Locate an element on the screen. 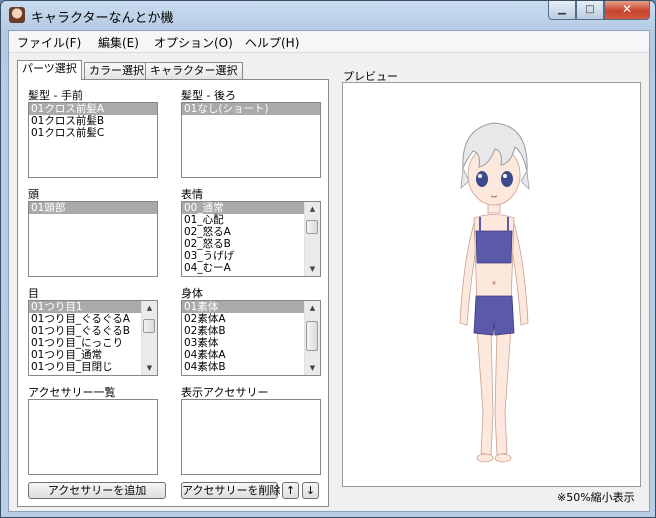 The height and width of the screenshot is (518, 656). list-item: 01クロス前髪C is located at coordinates (93, 133).